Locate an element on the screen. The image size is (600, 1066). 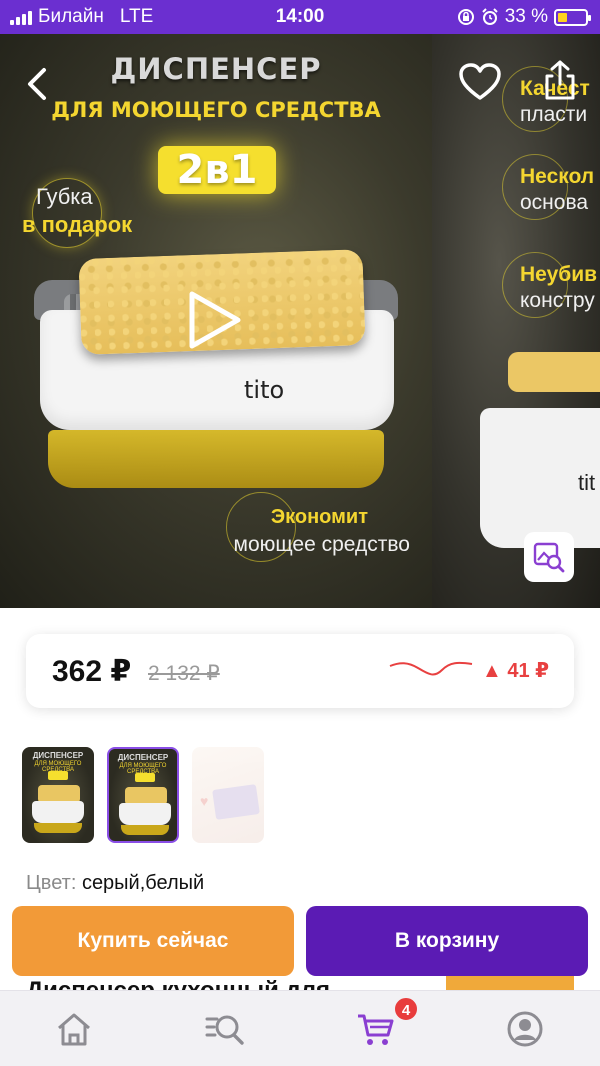
image-search-button is located at coordinates (549, 557).